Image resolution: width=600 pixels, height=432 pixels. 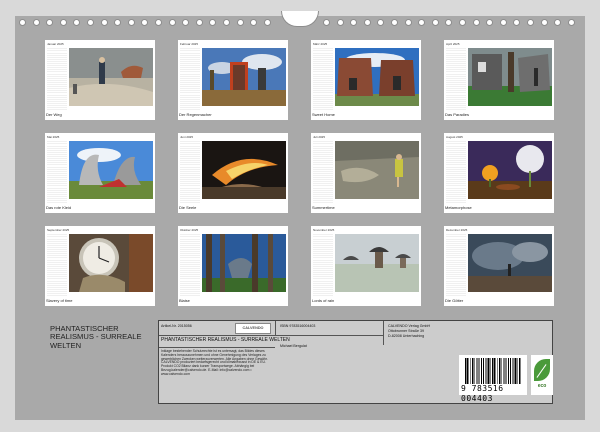 What do you see at coordinates (510, 263) in the screenshot?
I see `artwork-die-goetter` at bounding box center [510, 263].